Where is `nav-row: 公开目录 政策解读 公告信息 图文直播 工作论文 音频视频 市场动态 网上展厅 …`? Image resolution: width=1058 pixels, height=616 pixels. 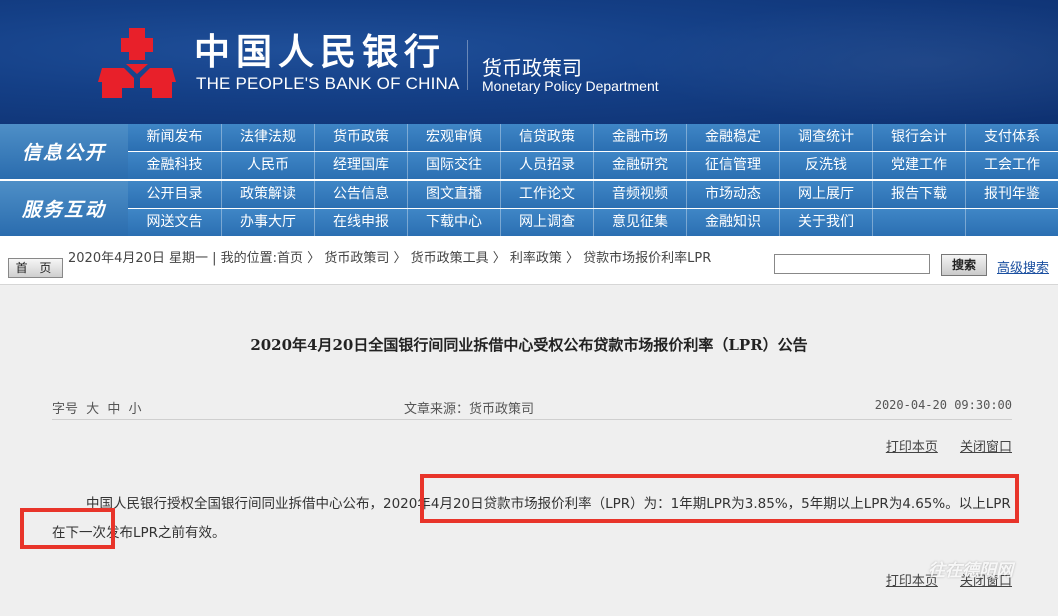
nav-row: 公开目录 政策解读 公告信息 图文直播 工作论文 音频视频 市场动态 网上展厅 … is located at coordinates (593, 194).